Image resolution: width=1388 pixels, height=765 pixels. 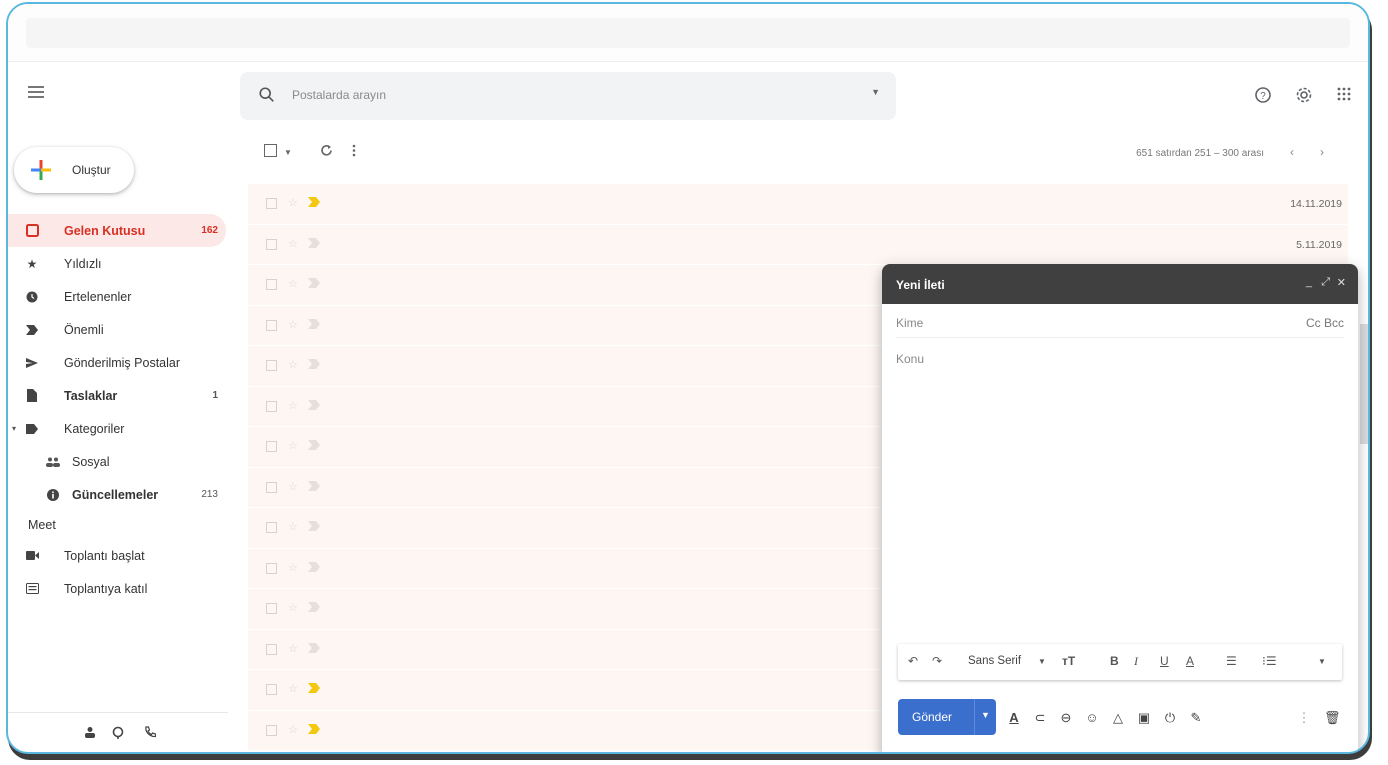 I want to click on message-body, so click(x=1120, y=506).